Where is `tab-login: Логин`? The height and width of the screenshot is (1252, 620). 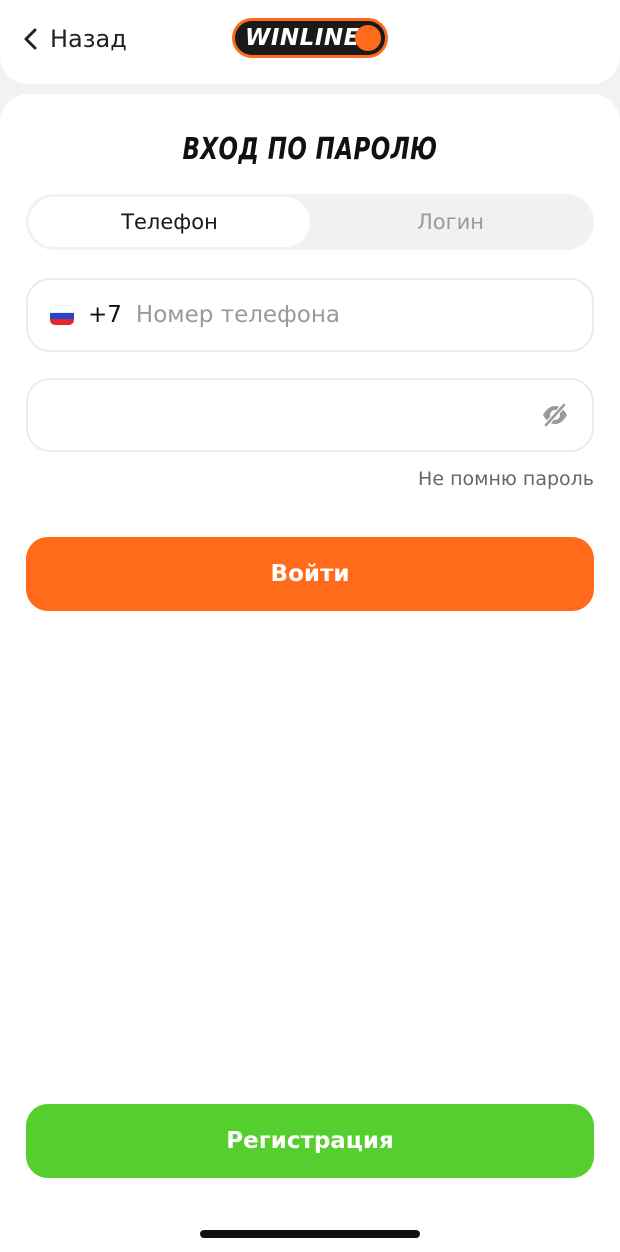
tab-login: Логин is located at coordinates (450, 222).